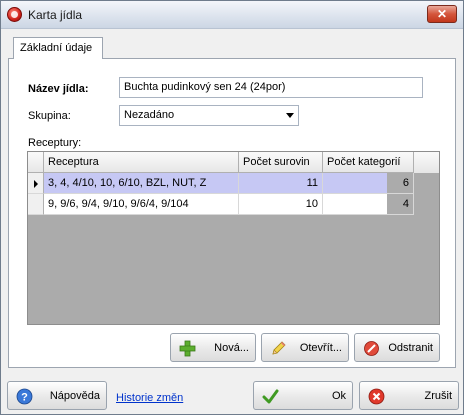  What do you see at coordinates (36, 162) in the screenshot?
I see `header-corner` at bounding box center [36, 162].